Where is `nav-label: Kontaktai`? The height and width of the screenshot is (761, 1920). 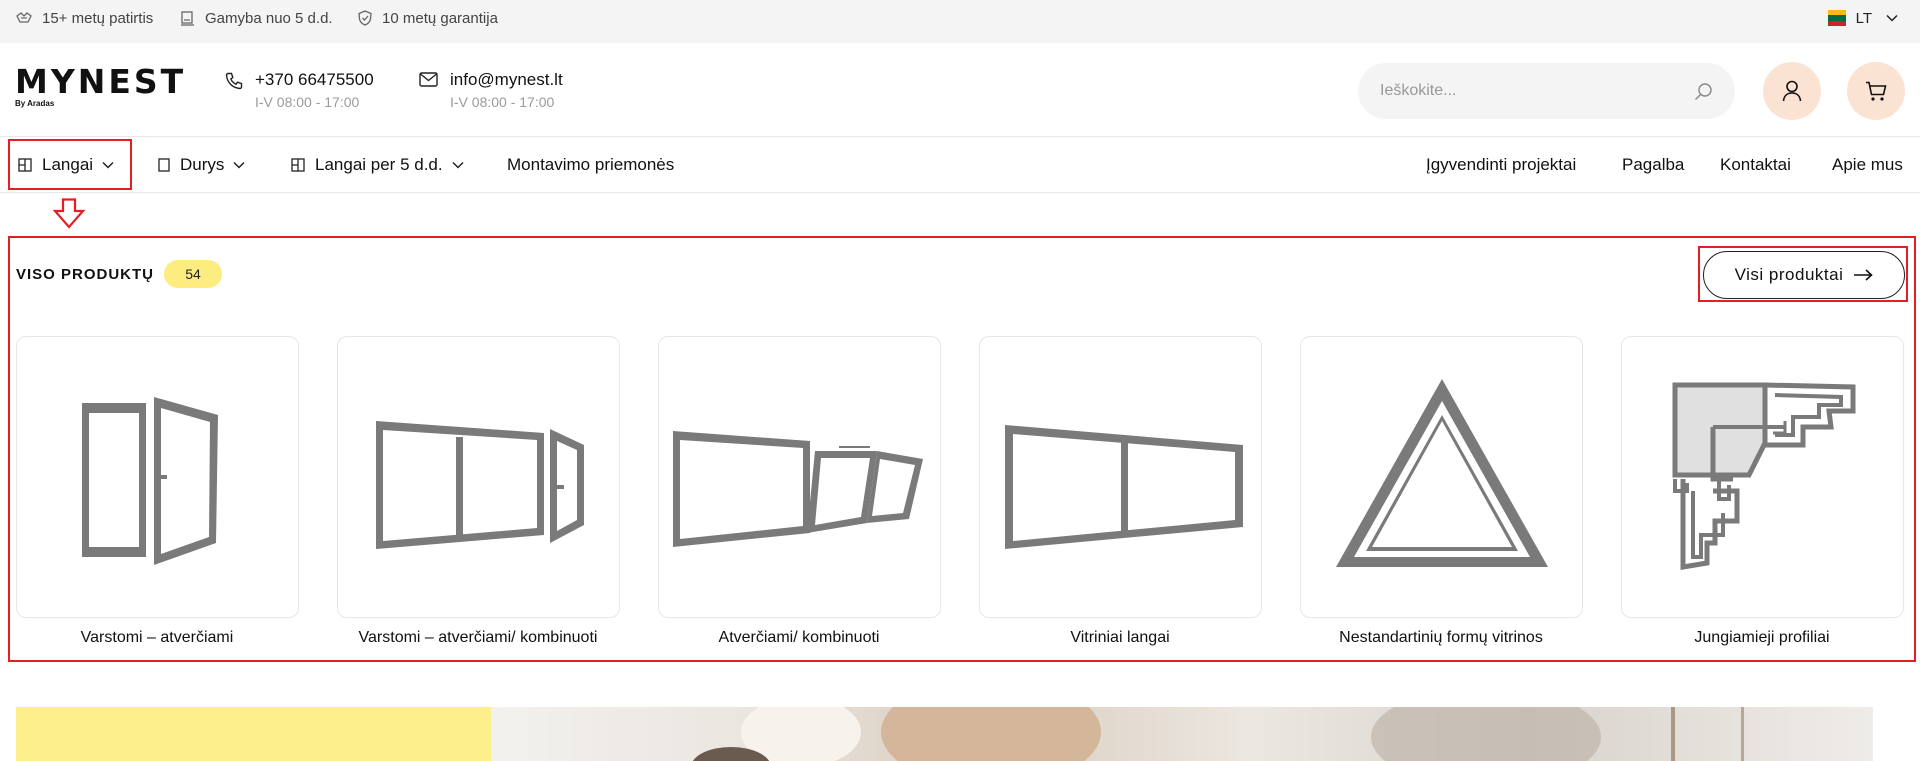
nav-label: Kontaktai is located at coordinates (1755, 164).